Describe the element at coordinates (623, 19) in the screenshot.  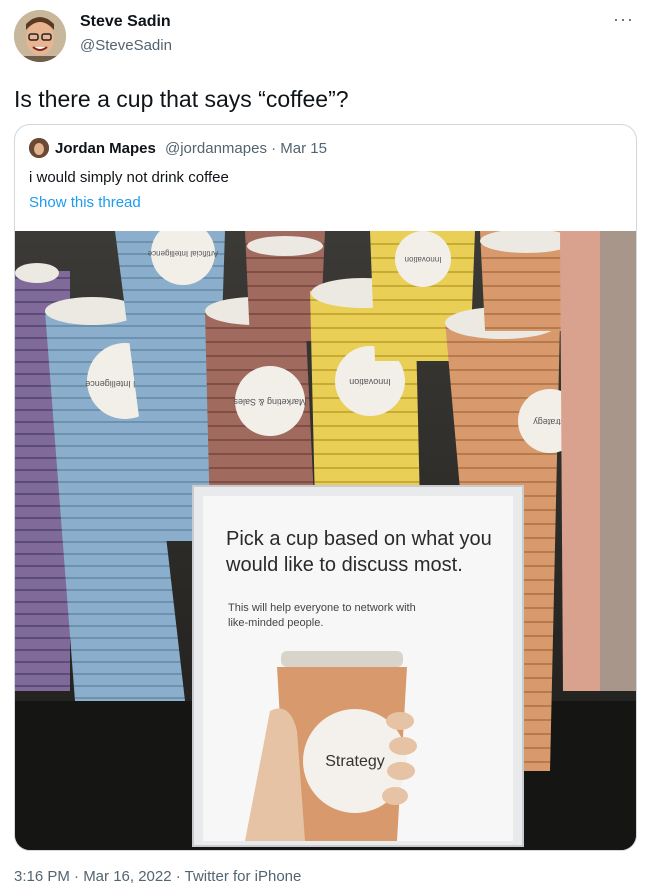
I see `more-dots-icon: ···` at that location.